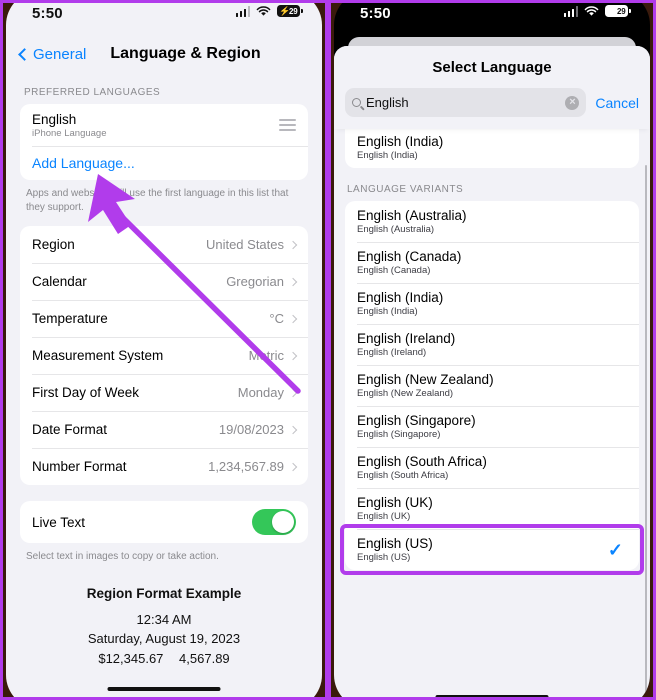 The width and height of the screenshot is (656, 700). Describe the element at coordinates (53, 244) in the screenshot. I see `settings-row-label: Region` at that location.